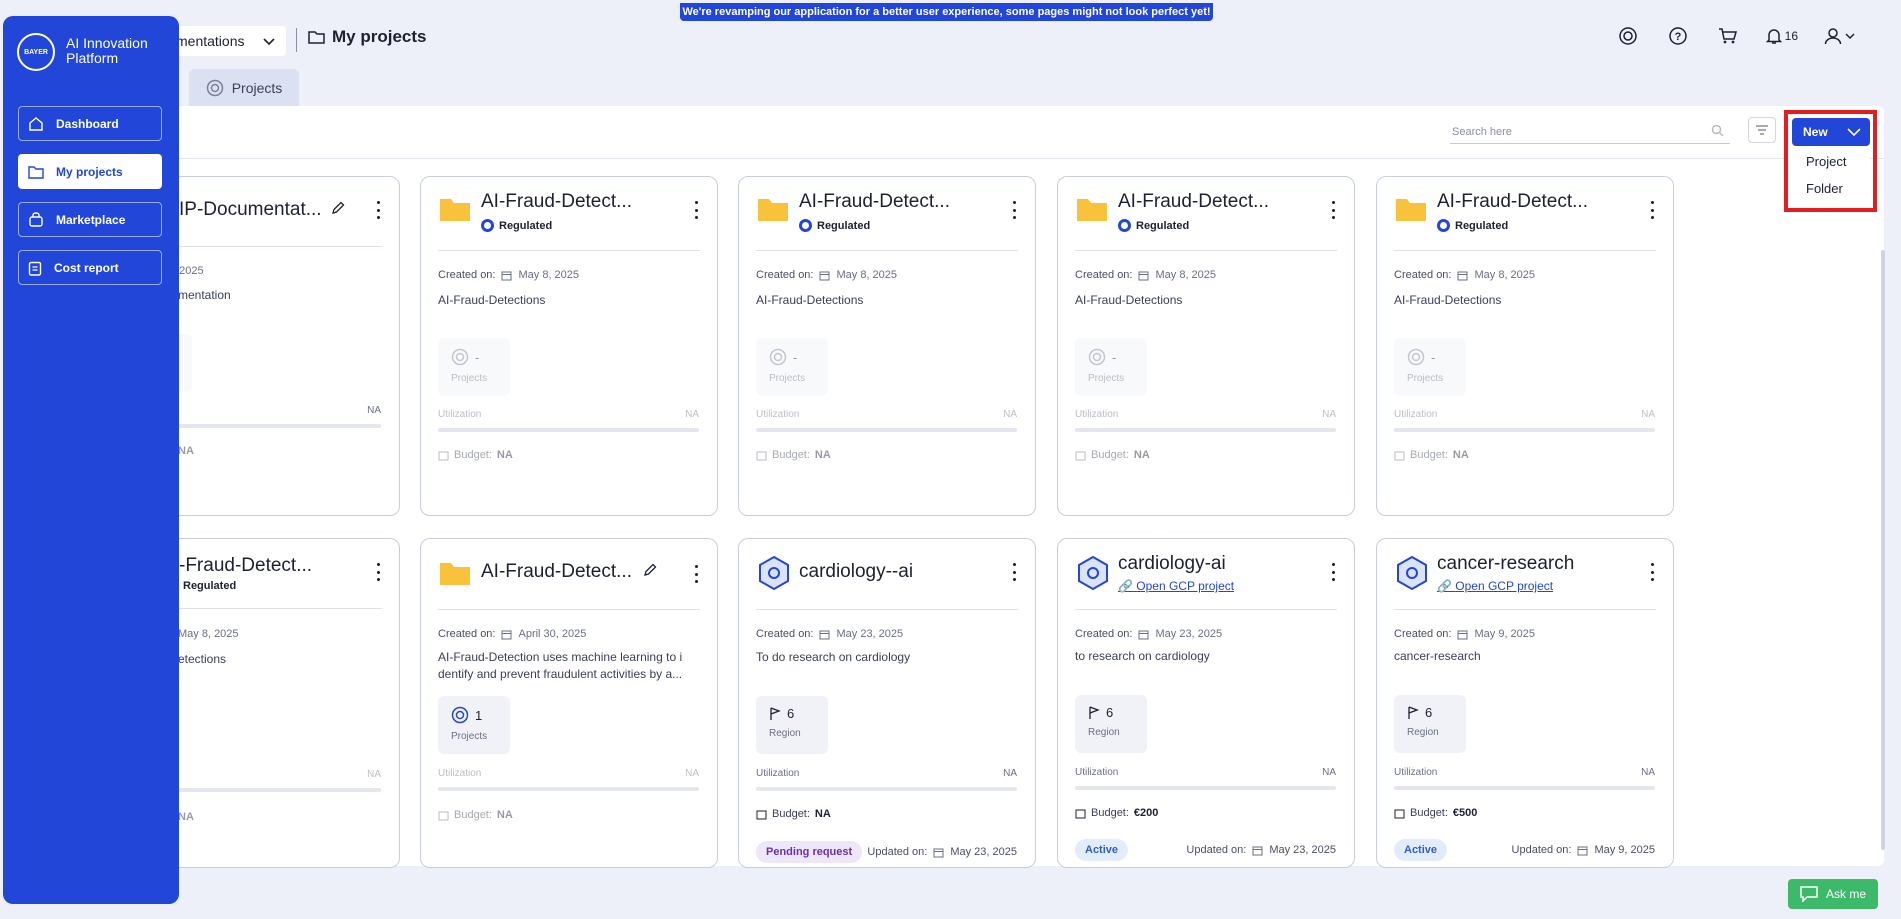 The height and width of the screenshot is (919, 1901). I want to click on top-icons: ? 16, so click(1735, 36).